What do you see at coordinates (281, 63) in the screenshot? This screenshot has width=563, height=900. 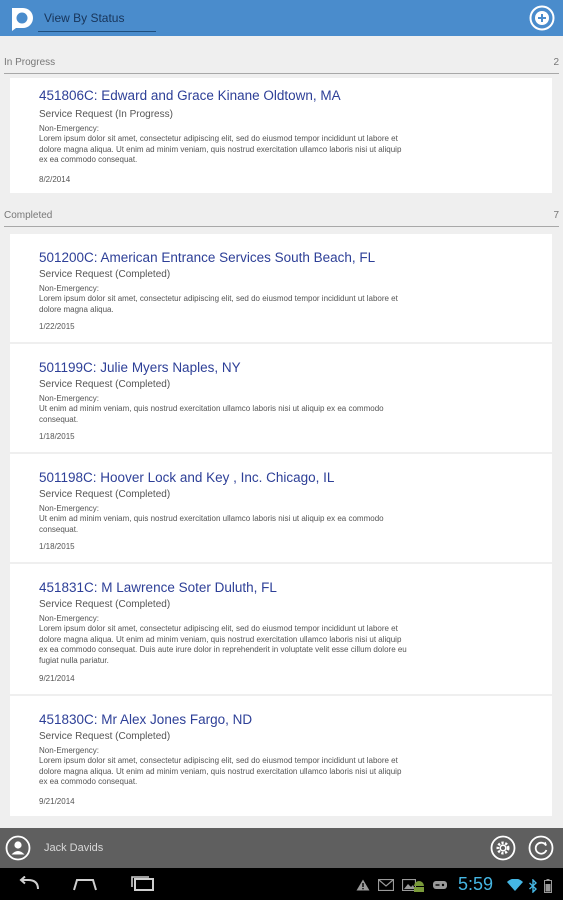 I see `section-header-in-progress: In Progress 2` at bounding box center [281, 63].